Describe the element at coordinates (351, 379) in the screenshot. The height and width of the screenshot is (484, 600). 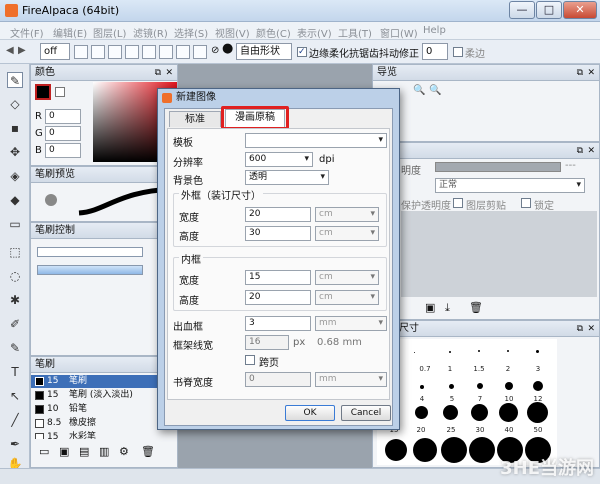
I see `spine-unit-select: mm` at that location.